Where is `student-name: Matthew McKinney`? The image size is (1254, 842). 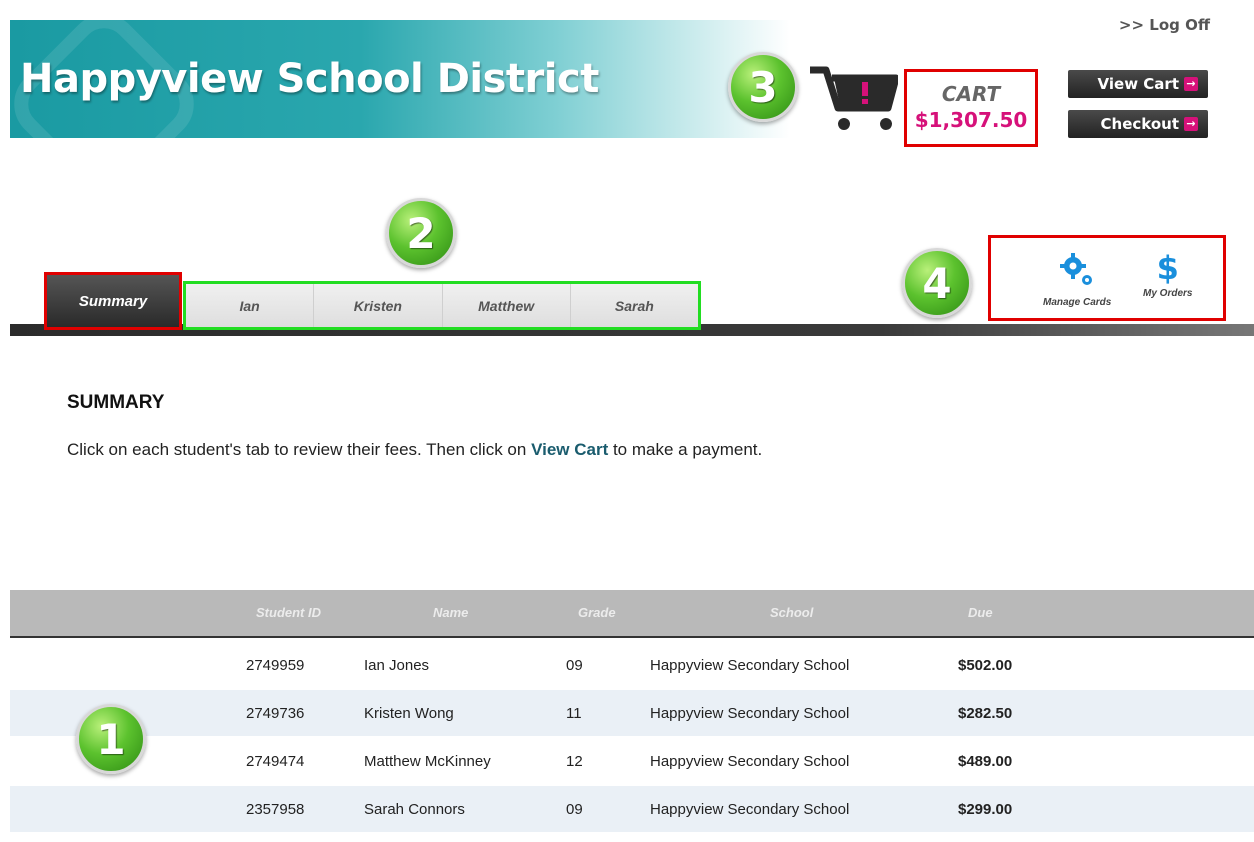 student-name: Matthew McKinney is located at coordinates (427, 761).